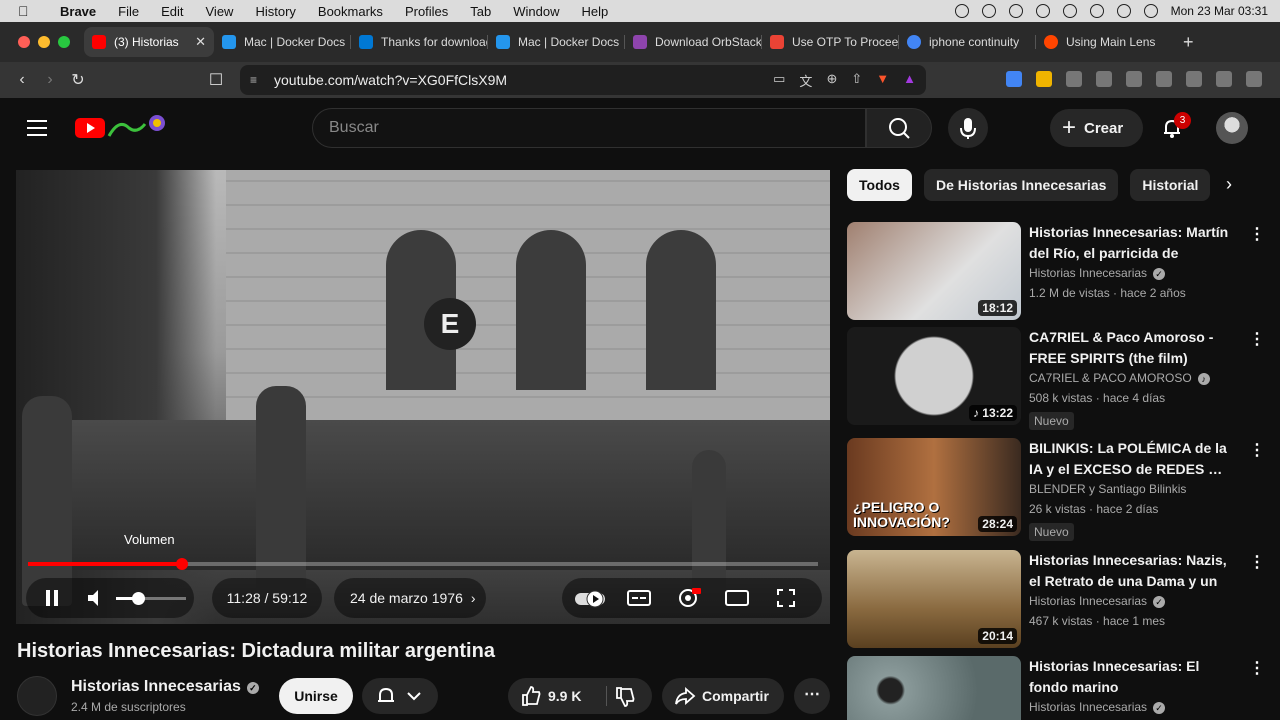 This screenshot has width=1280, height=720. I want to click on browser-tab: (3) Historias ✕, so click(149, 42).